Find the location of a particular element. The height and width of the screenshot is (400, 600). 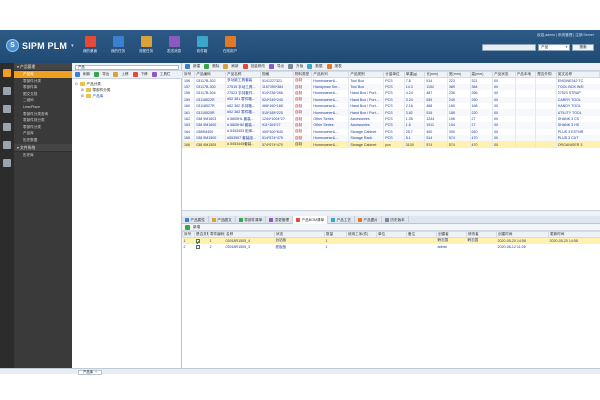

product-icon is located at coordinates (7, 73).